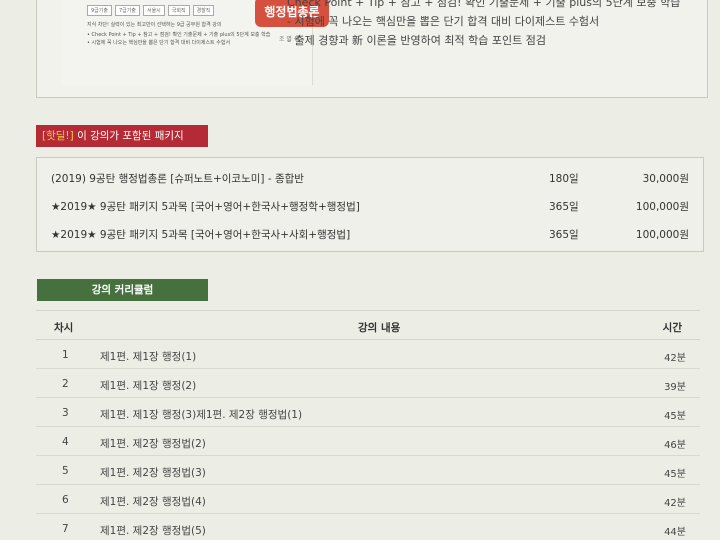  I want to click on curriculum-row: 5 제1편. 제2장 행정법(3) 45분, so click(368, 470).